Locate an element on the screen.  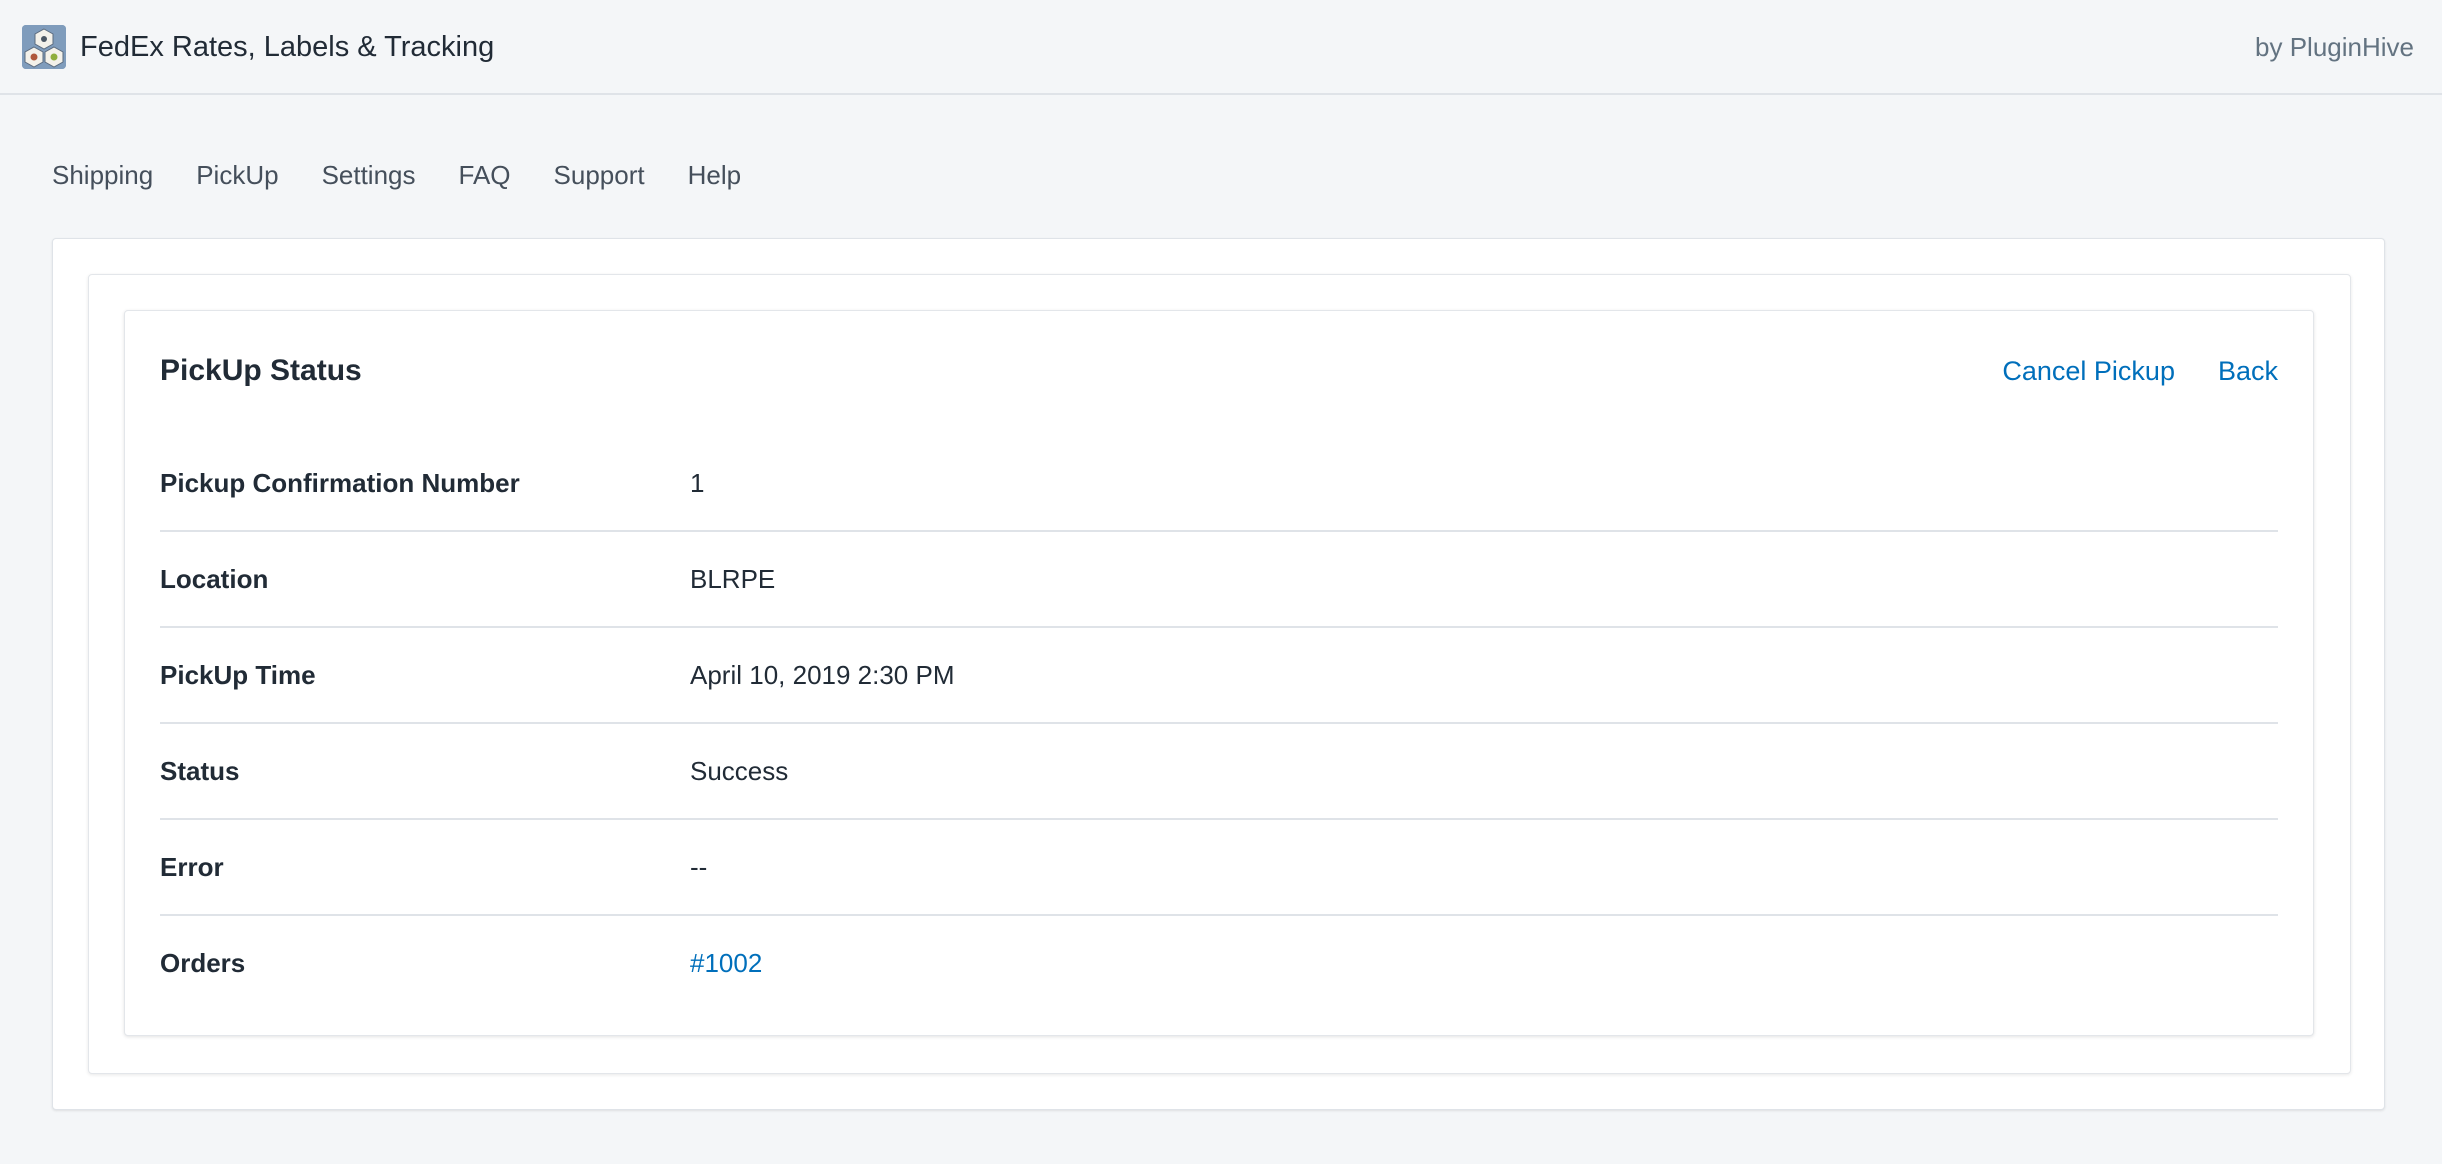
vendor-byline: by PluginHive is located at coordinates (2334, 47).